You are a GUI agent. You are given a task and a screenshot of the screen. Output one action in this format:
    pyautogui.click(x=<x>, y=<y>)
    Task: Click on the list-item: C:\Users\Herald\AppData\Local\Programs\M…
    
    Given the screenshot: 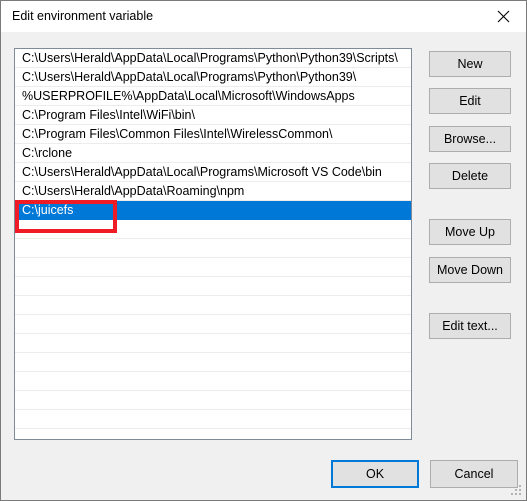 What is the action you would take?
    pyautogui.click(x=213, y=172)
    